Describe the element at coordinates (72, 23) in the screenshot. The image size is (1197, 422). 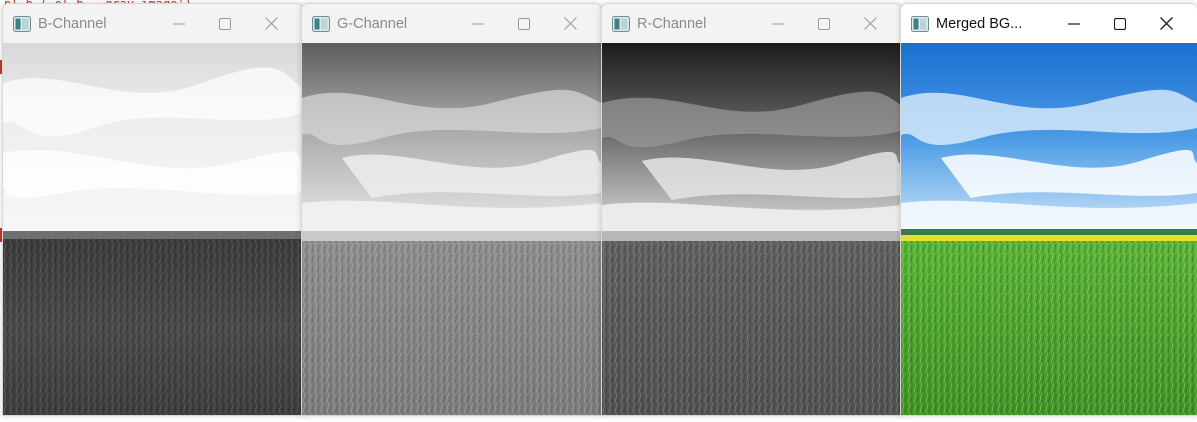
I see `window-title: B-Channel` at that location.